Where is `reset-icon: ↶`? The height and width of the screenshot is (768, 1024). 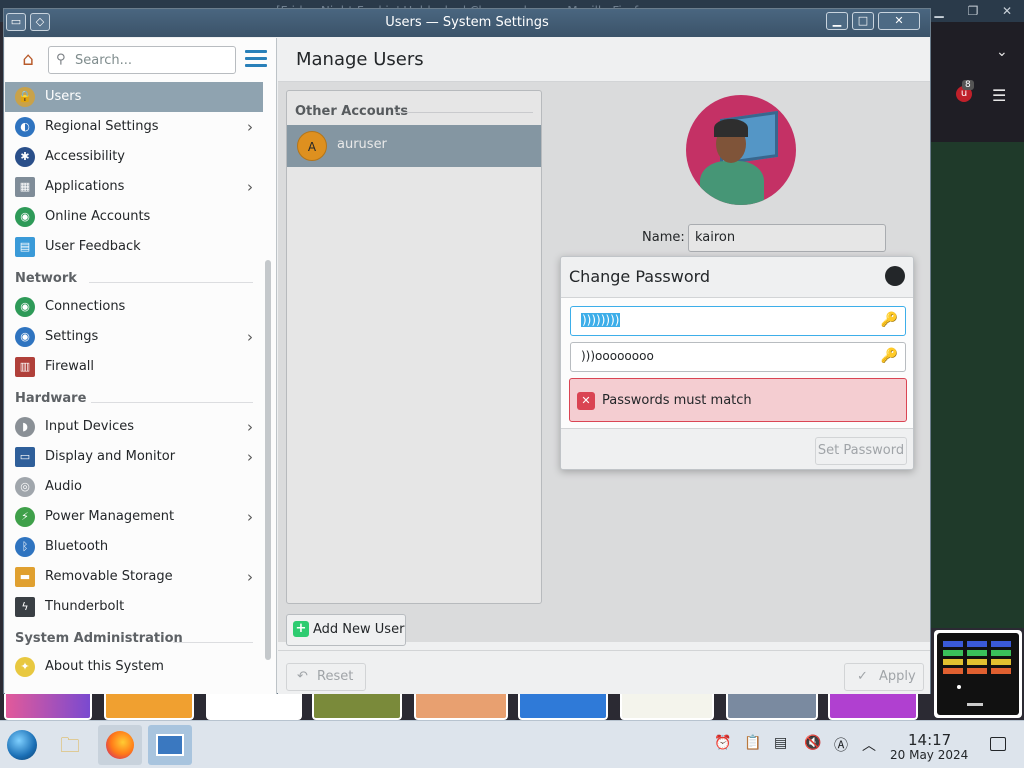 reset-icon: ↶ is located at coordinates (302, 676).